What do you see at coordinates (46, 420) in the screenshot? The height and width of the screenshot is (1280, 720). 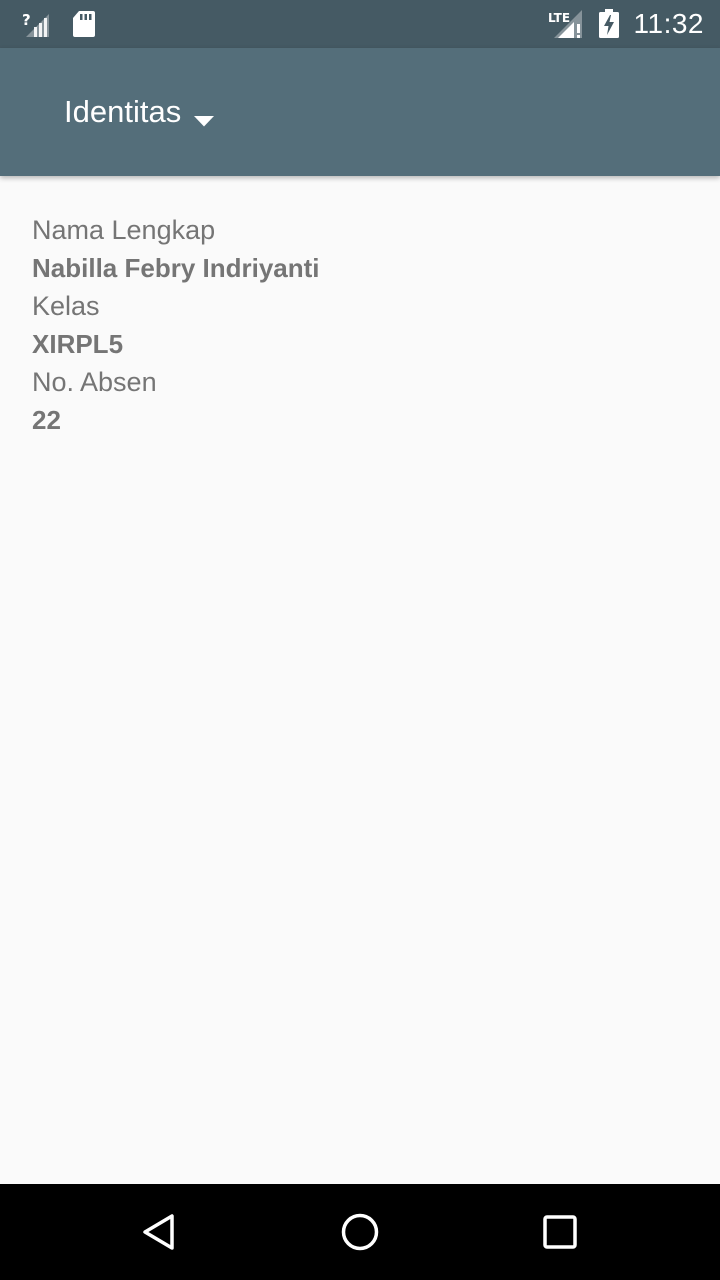 I see `absence-number-value: 22` at bounding box center [46, 420].